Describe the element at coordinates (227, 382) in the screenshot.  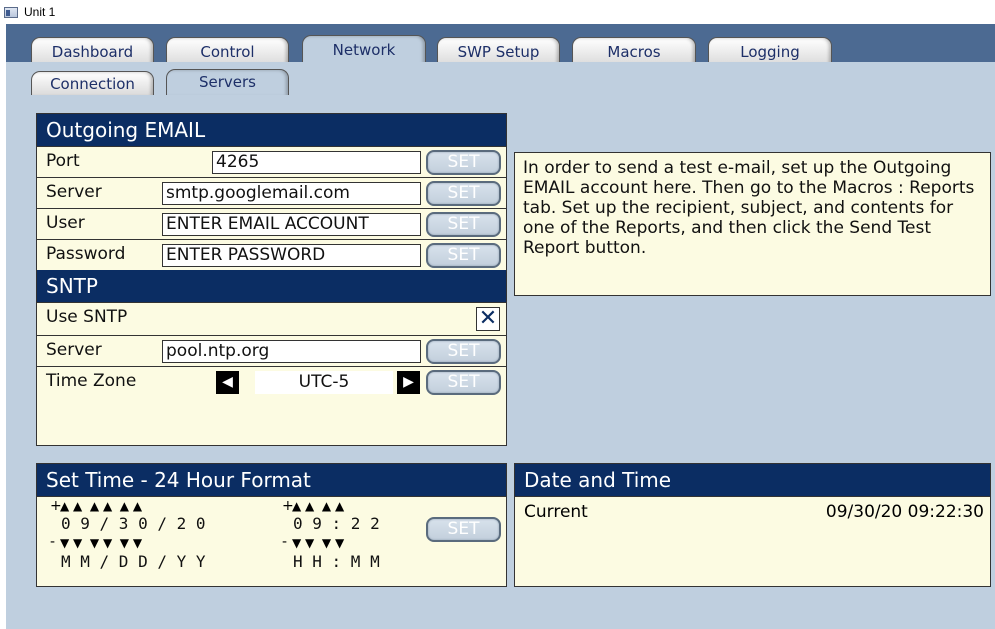
I see `timezone-prev-icon: ◀` at that location.